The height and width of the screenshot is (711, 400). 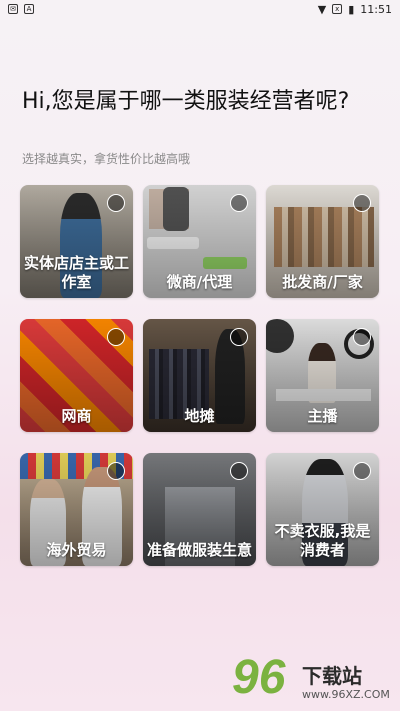 What do you see at coordinates (76, 416) in the screenshot?
I see `card-label: 网商` at bounding box center [76, 416].